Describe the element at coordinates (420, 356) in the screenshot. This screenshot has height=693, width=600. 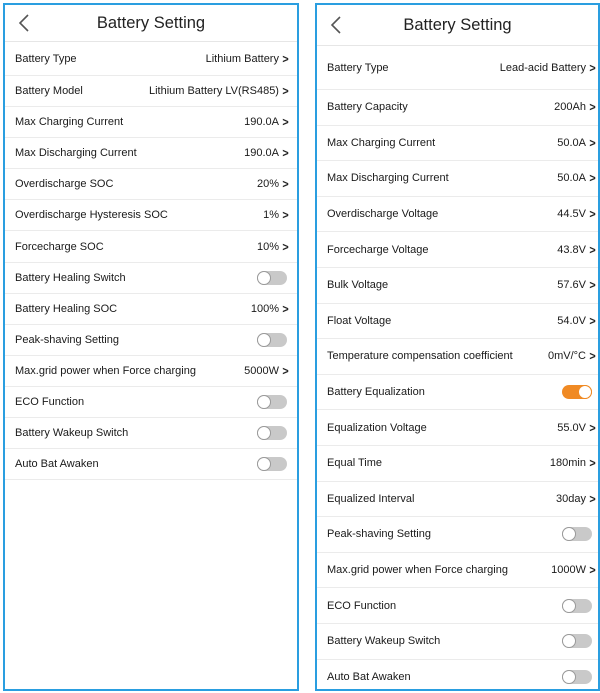
I see `setting-label: Temperature compensation coefficient` at that location.